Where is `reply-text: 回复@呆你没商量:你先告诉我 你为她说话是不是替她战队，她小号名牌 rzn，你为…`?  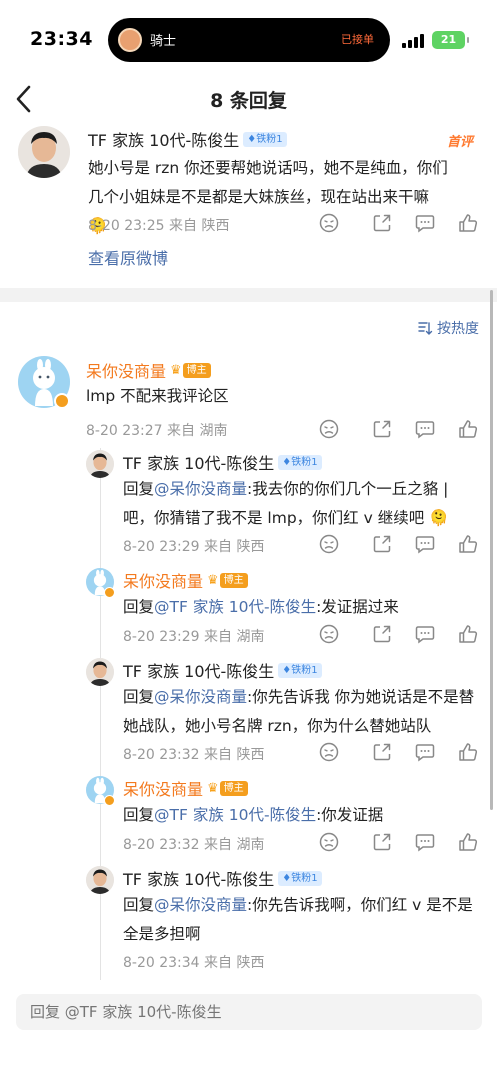
reply-text: 回复@呆你没商量:你先告诉我 你为她说话是不是替她战队，她小号名牌 rzn，你为… is located at coordinates (300, 712).